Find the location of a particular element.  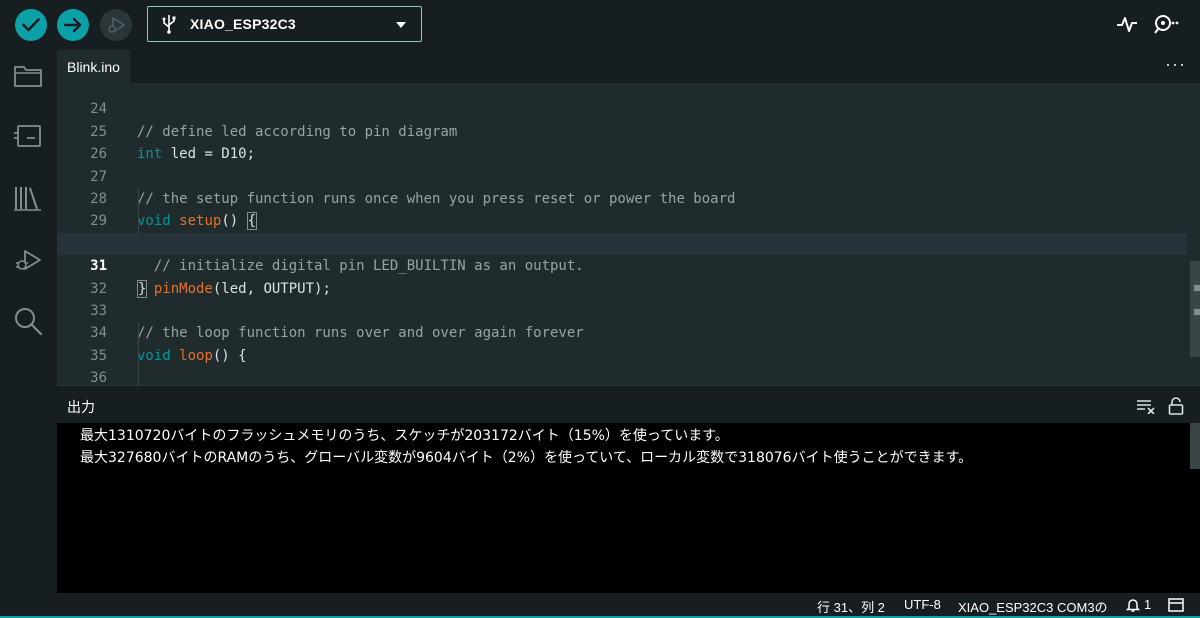

code-line: 28 void setup() { is located at coordinates (174, 211).